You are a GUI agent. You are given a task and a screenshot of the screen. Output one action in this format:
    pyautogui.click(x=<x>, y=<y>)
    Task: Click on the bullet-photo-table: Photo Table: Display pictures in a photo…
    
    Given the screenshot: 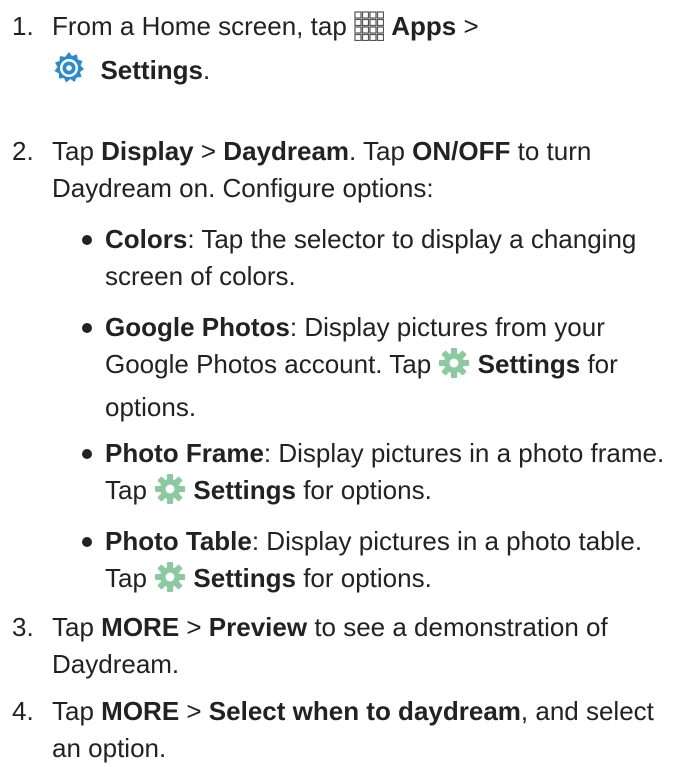 What is the action you would take?
    pyautogui.click(x=362, y=563)
    